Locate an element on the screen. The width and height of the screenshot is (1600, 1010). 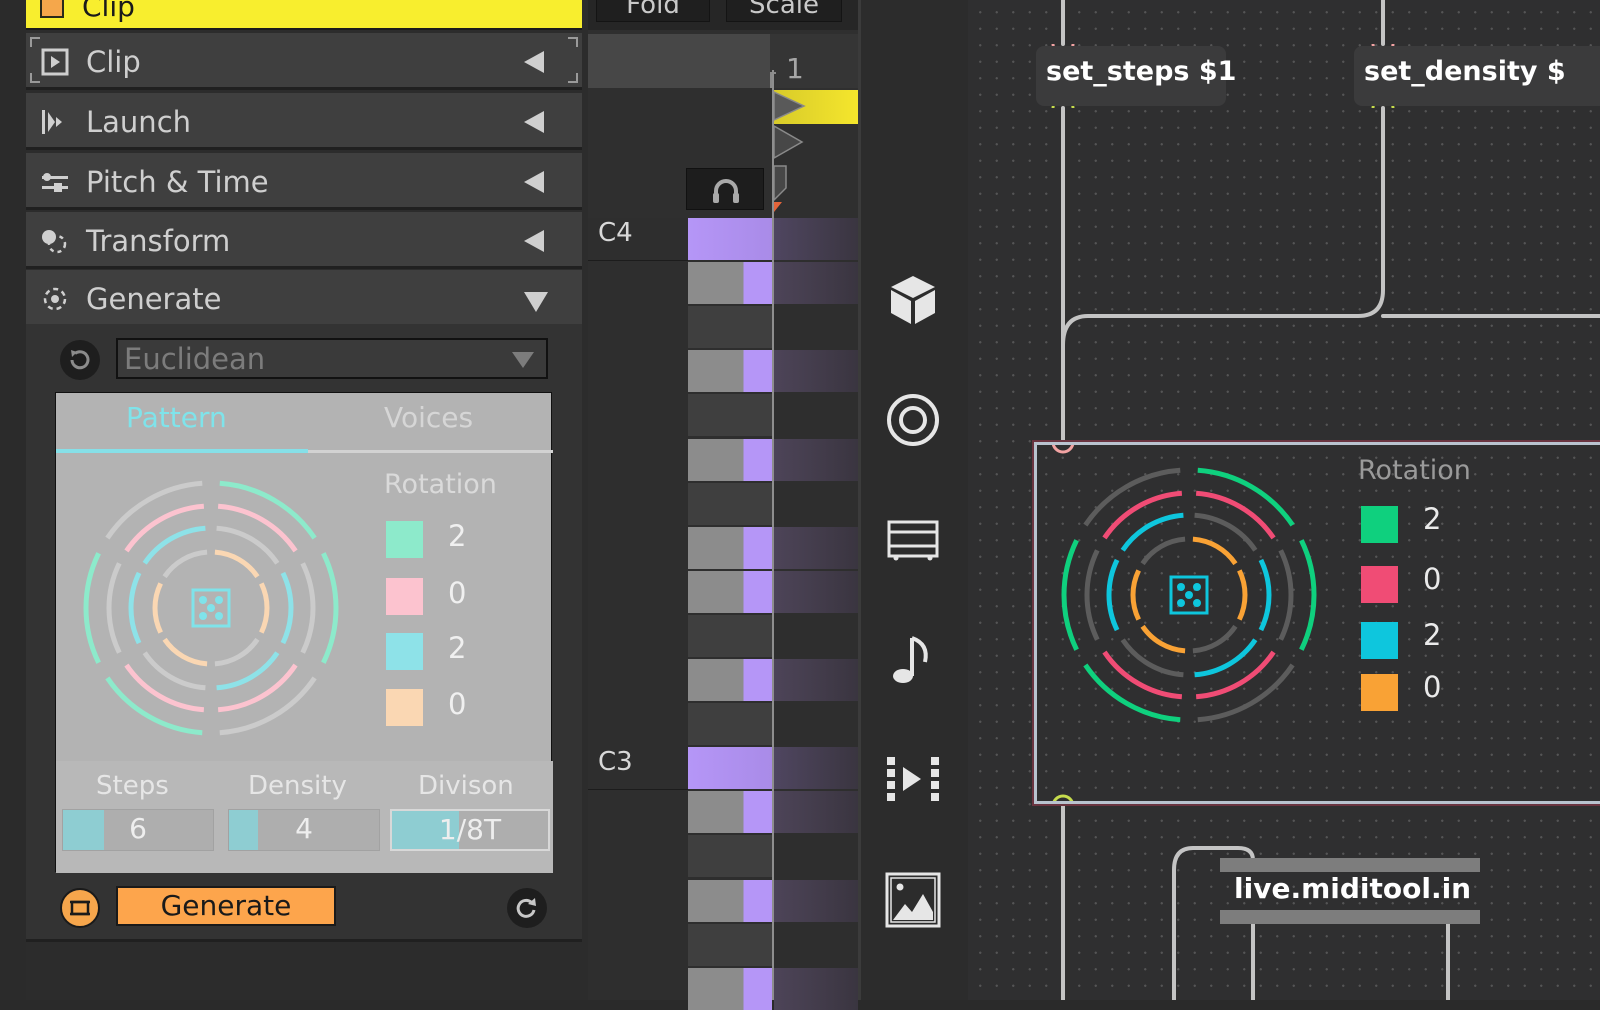
sample-icon is located at coordinates (913, 780).